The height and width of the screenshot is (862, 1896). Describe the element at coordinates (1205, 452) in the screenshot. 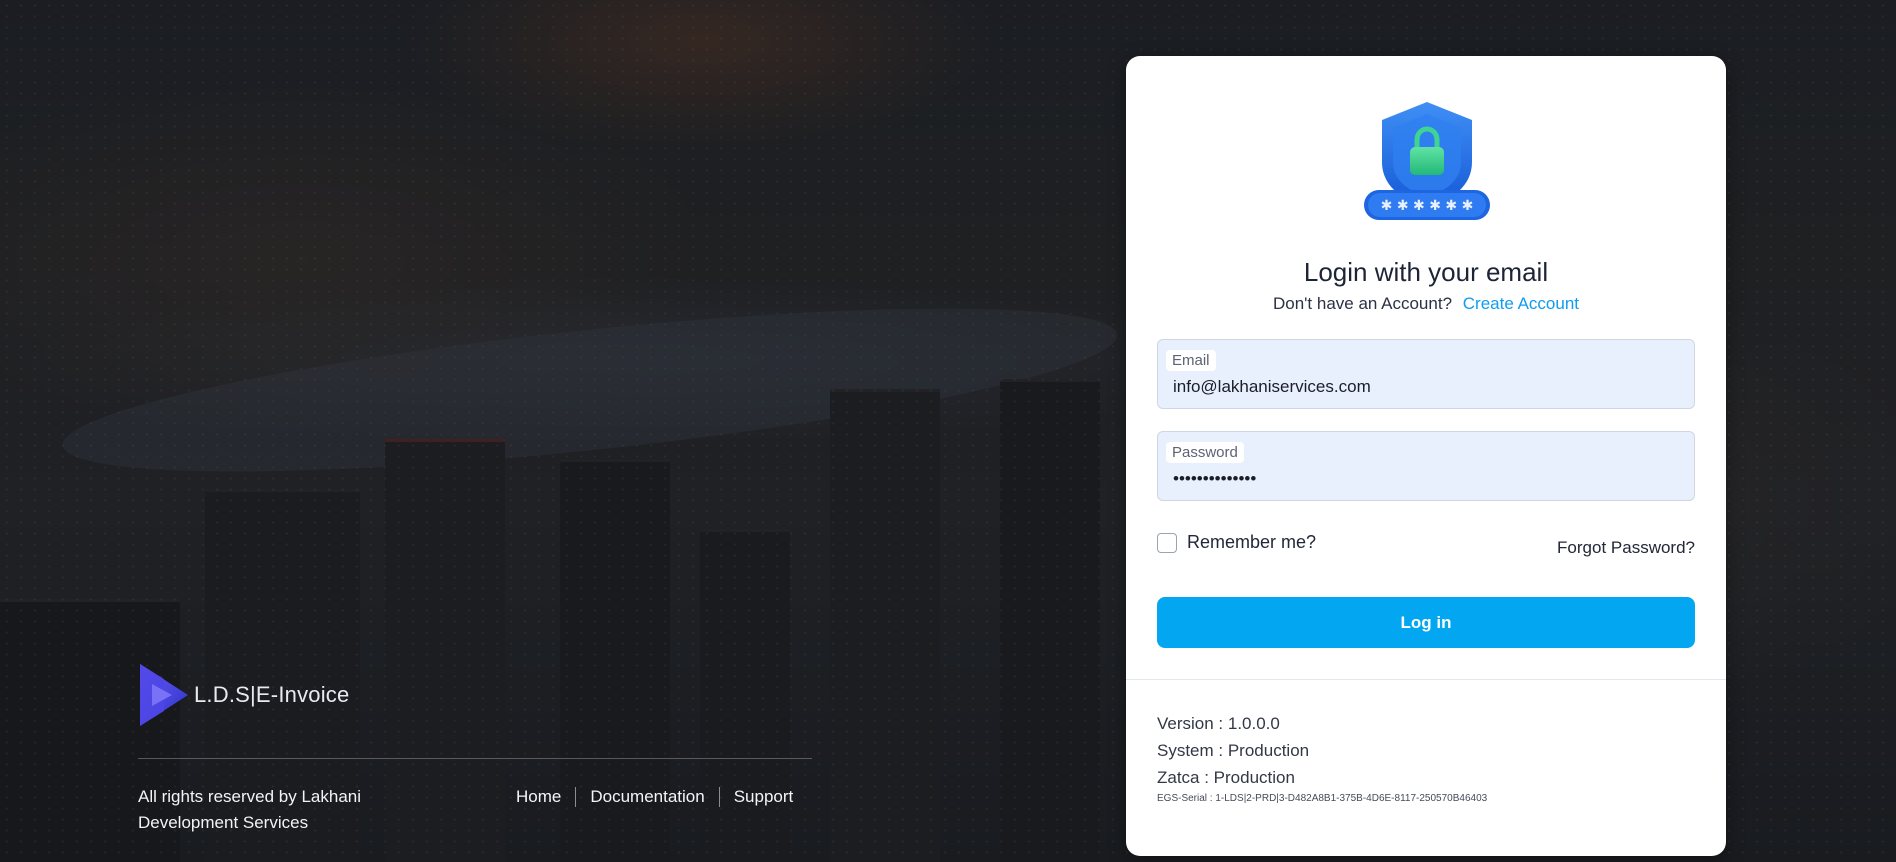

I see `password-label: Password` at that location.